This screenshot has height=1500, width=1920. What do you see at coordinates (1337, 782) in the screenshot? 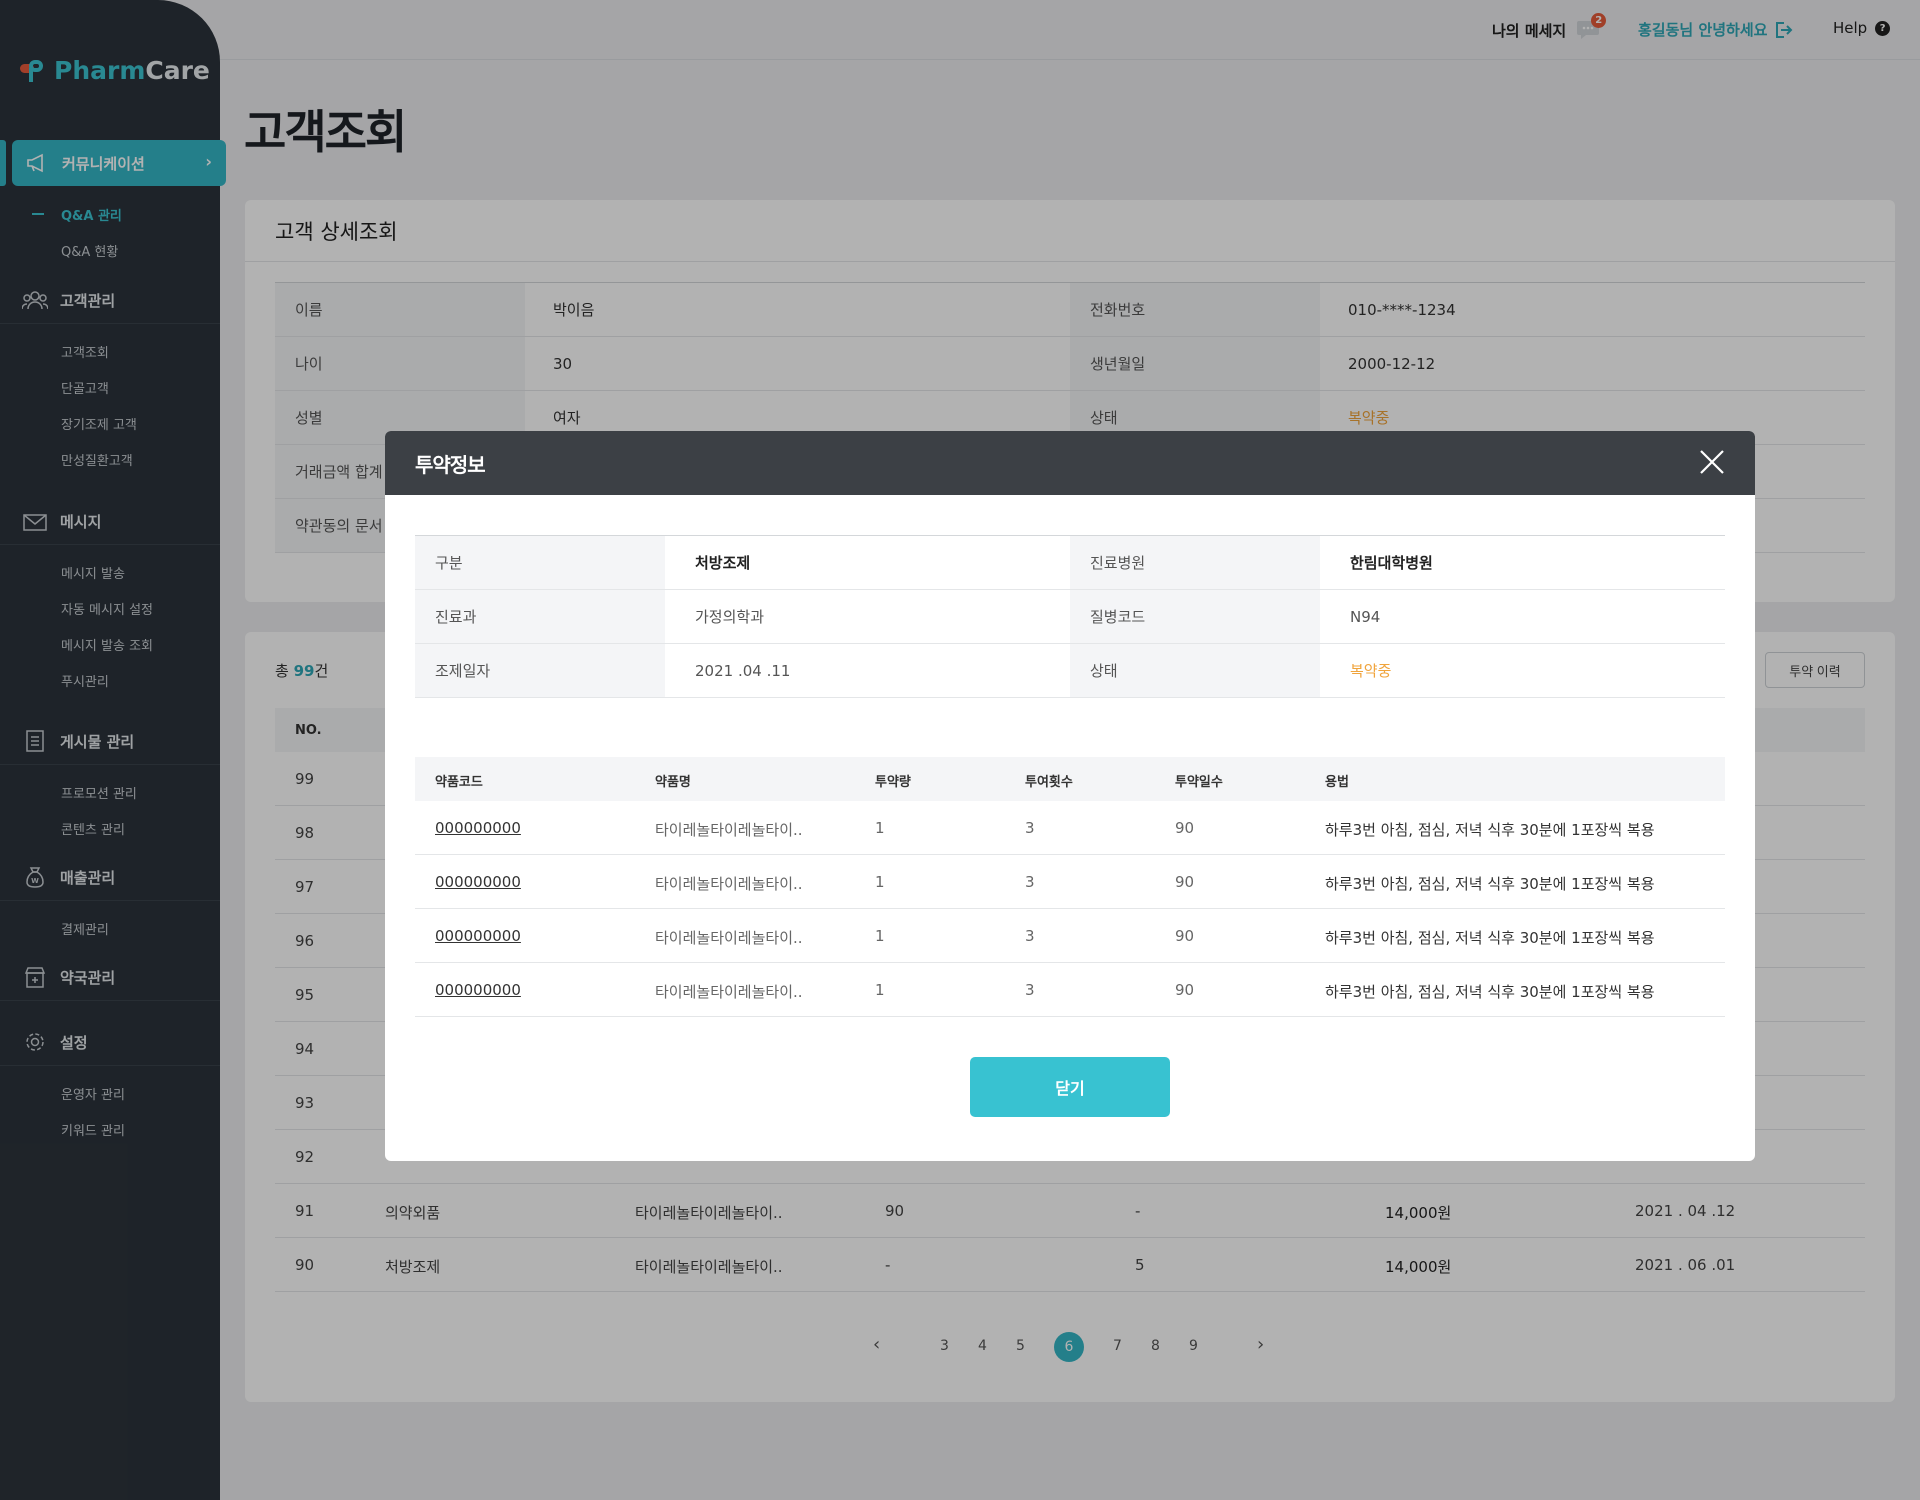
I see `col-usage: 용법` at bounding box center [1337, 782].